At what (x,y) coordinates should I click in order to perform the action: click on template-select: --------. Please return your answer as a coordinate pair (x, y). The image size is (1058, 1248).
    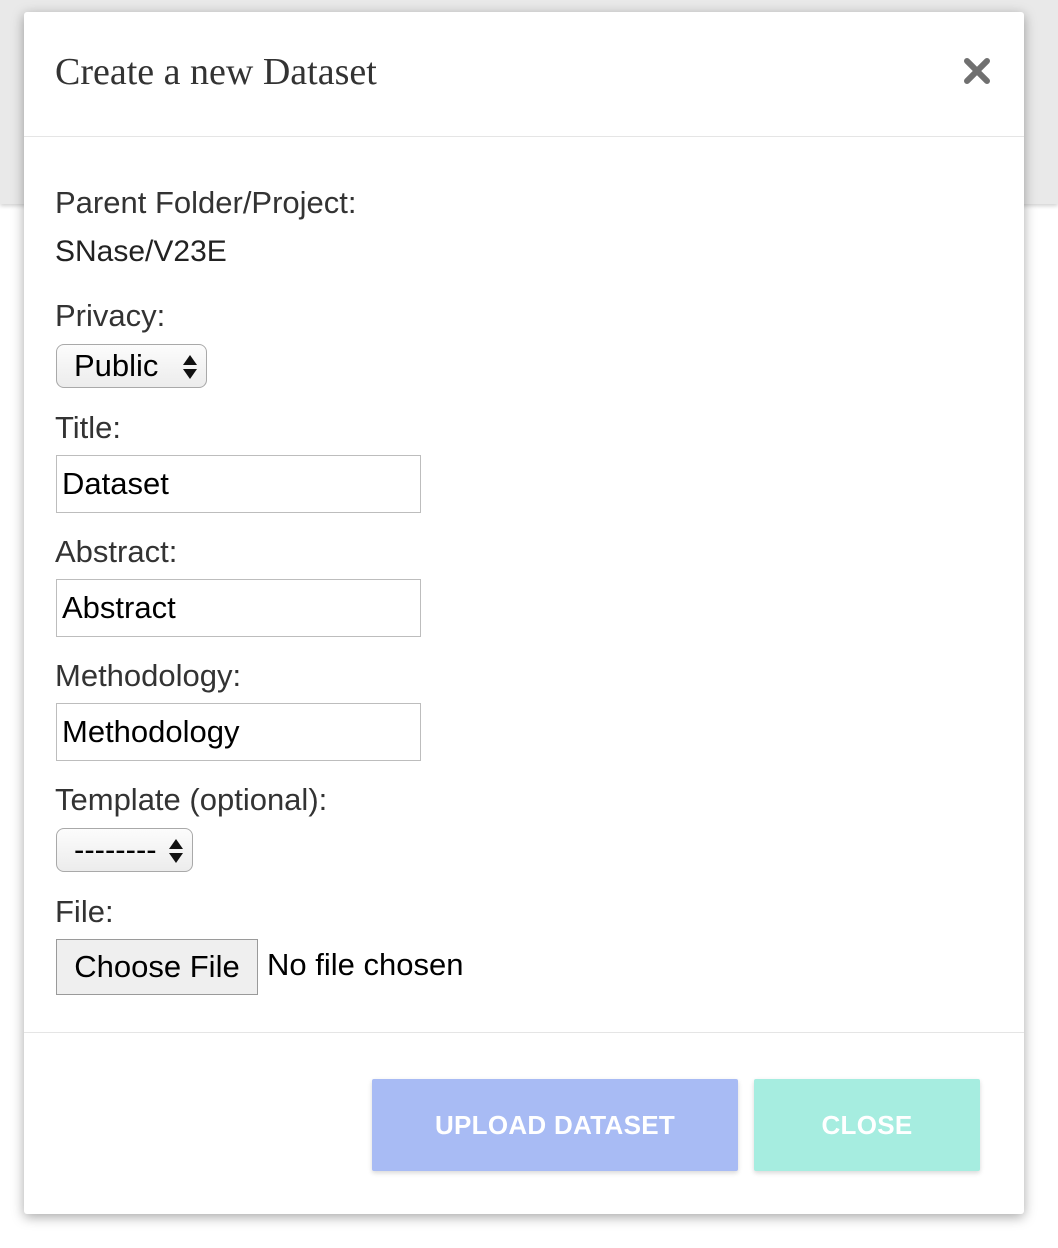
    Looking at the image, I should click on (124, 850).